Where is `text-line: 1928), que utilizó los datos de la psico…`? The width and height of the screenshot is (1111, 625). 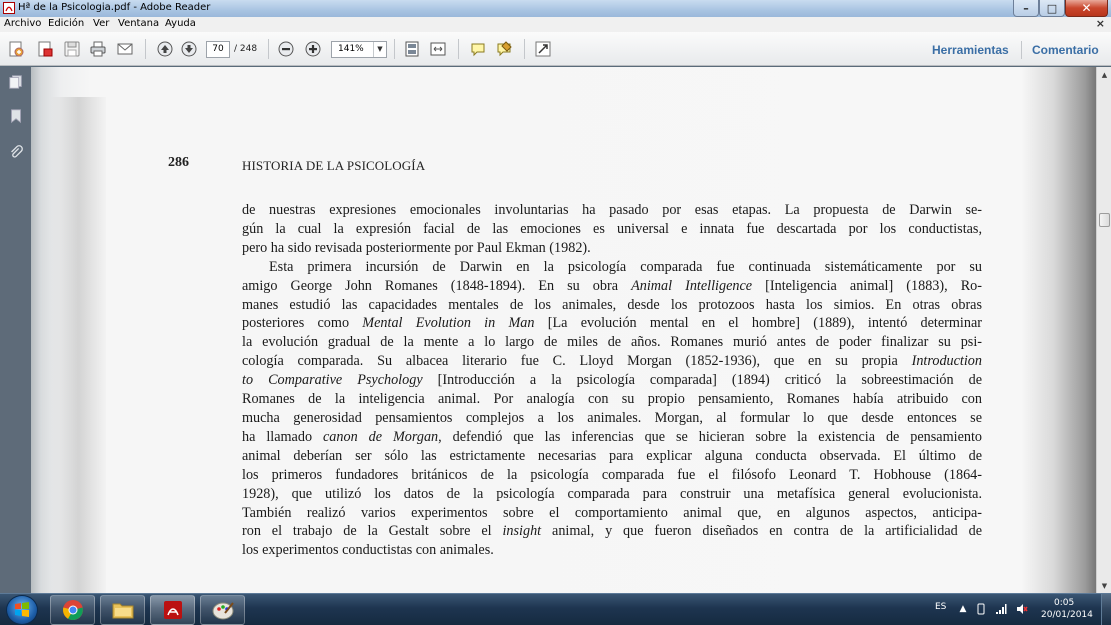
text-line: 1928), que utilizó los datos de la psico… is located at coordinates (612, 493).